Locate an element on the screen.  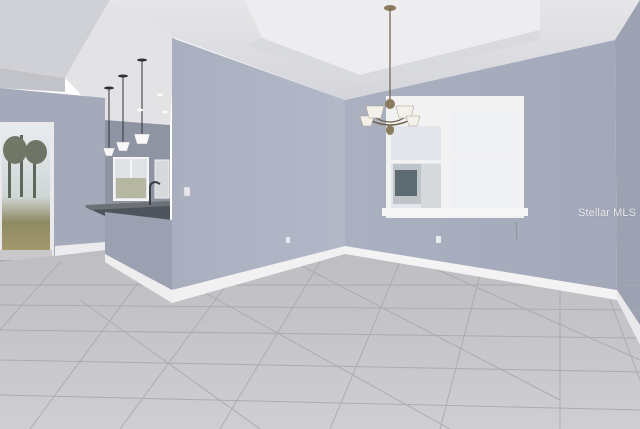
window-sill is located at coordinates (455, 212).